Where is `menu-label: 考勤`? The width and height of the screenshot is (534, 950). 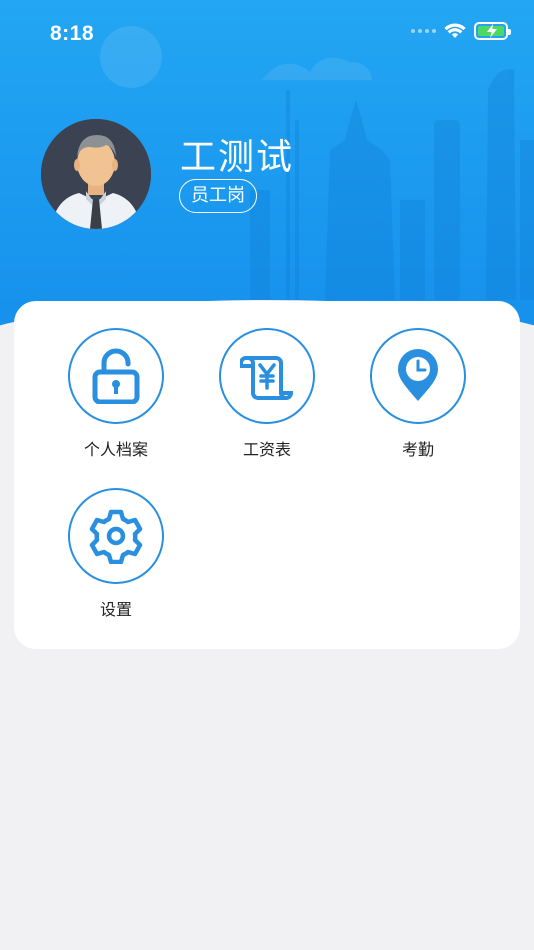
menu-label: 考勤 is located at coordinates (417, 449).